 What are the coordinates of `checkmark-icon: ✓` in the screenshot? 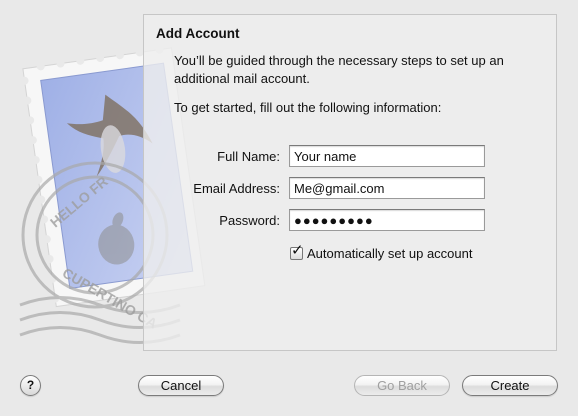 It's located at (297, 250).